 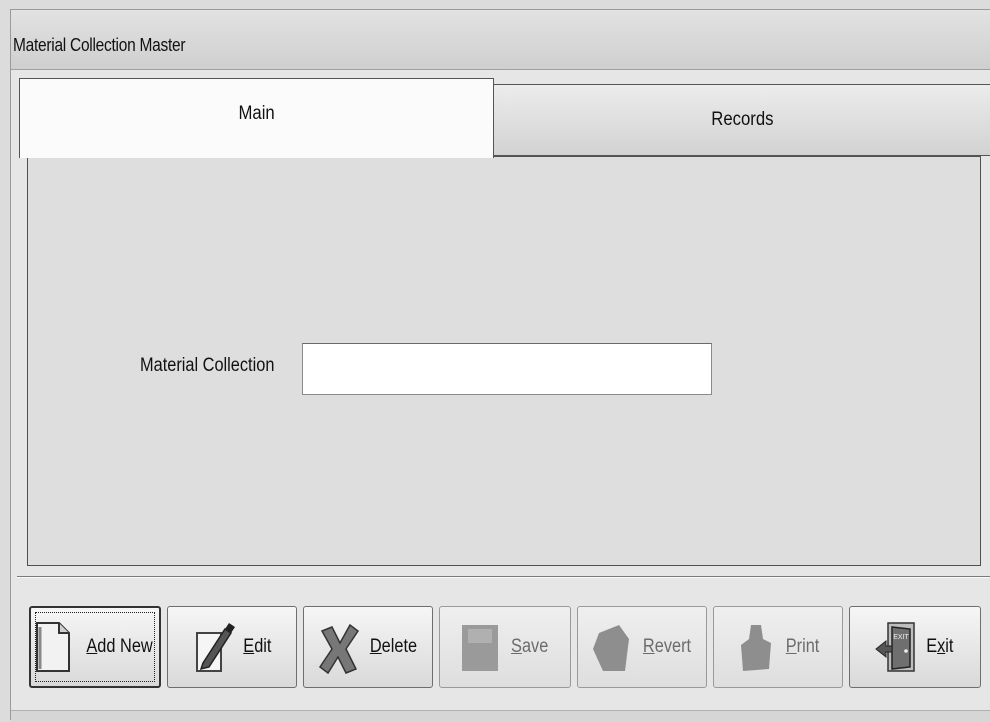 What do you see at coordinates (778, 647) in the screenshot?
I see `print-button: Print` at bounding box center [778, 647].